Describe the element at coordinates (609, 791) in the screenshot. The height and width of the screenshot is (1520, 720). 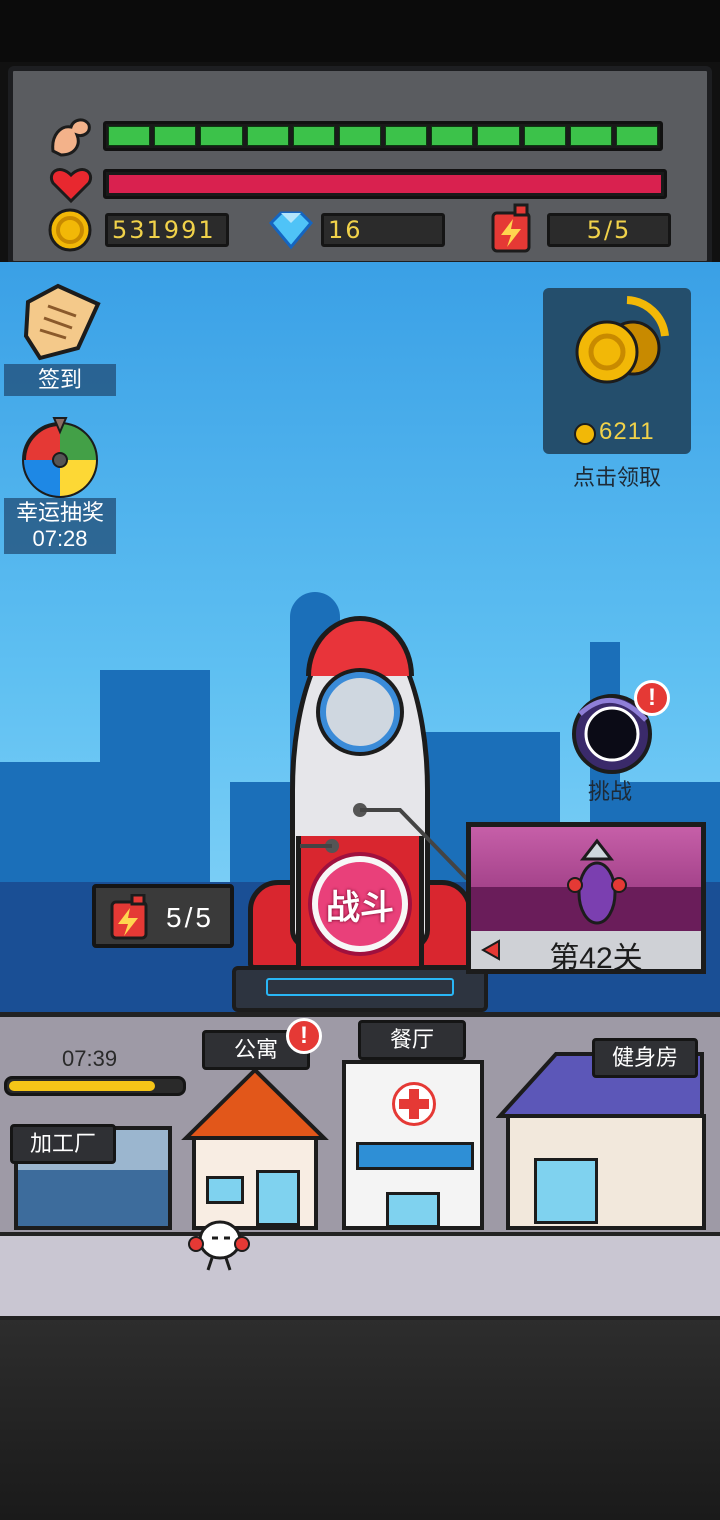
I see `challenge-label: 挑战` at that location.